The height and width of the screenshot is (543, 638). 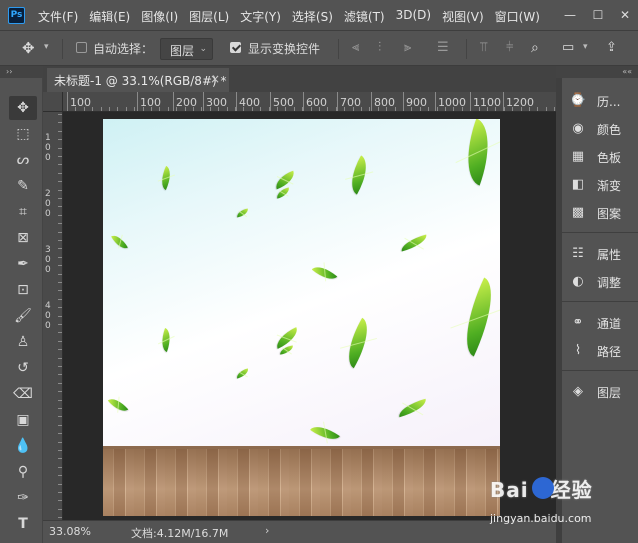 What do you see at coordinates (609, 324) in the screenshot?
I see `panel-label: 通道` at bounding box center [609, 324].